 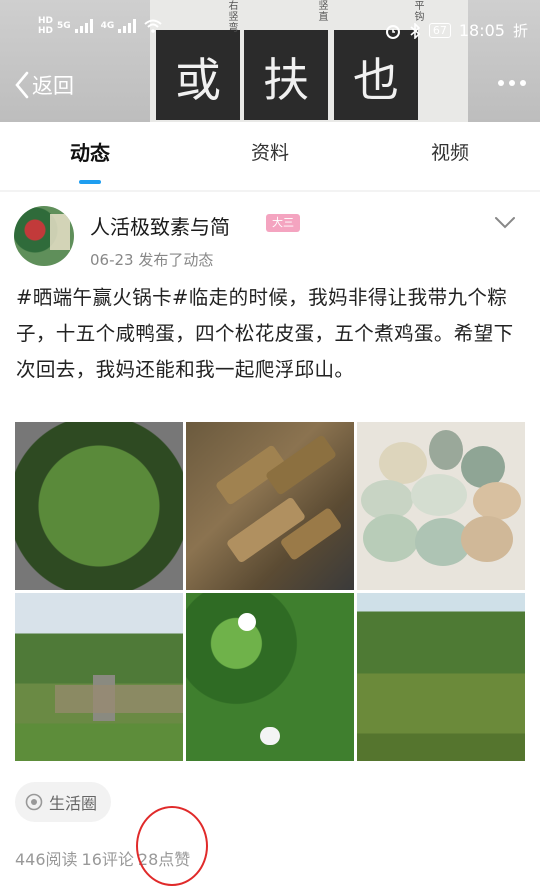 I want to click on chevron-down-icon, so click(x=505, y=223).